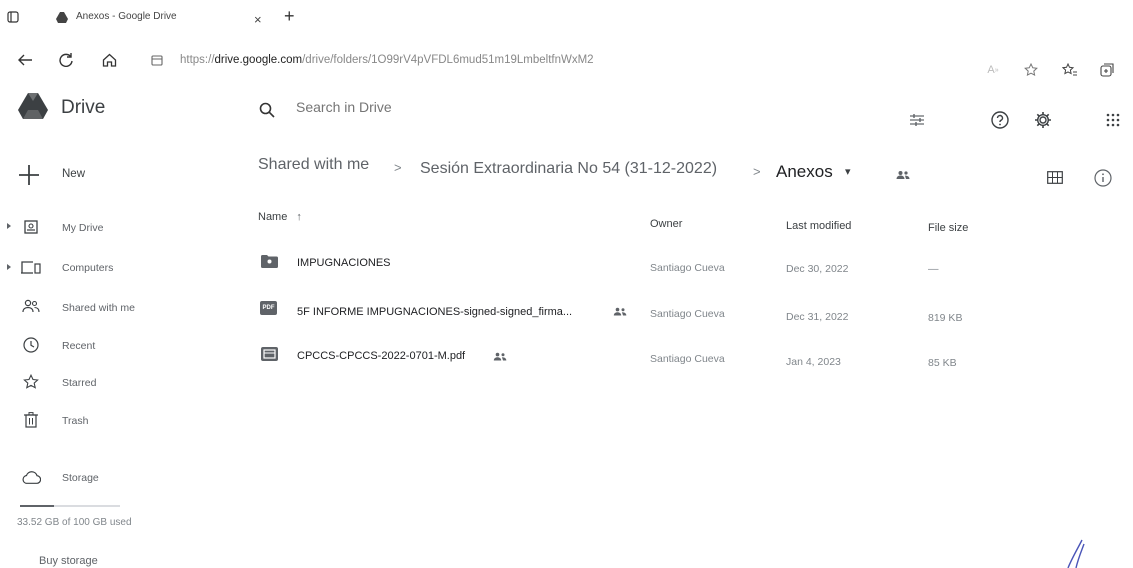 This screenshot has height=568, width=1133. What do you see at coordinates (446, 107) in the screenshot?
I see `search-input` at bounding box center [446, 107].